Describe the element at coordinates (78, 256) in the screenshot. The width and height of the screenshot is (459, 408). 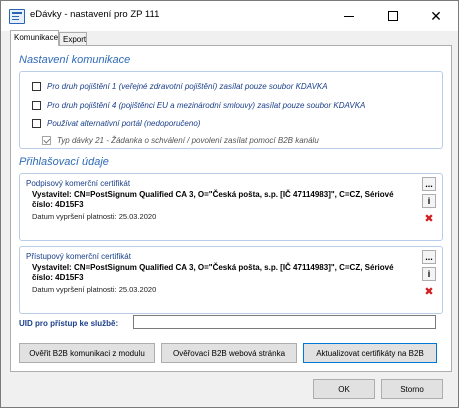
I see `cert-title: Přístupový komerční certifikát` at that location.